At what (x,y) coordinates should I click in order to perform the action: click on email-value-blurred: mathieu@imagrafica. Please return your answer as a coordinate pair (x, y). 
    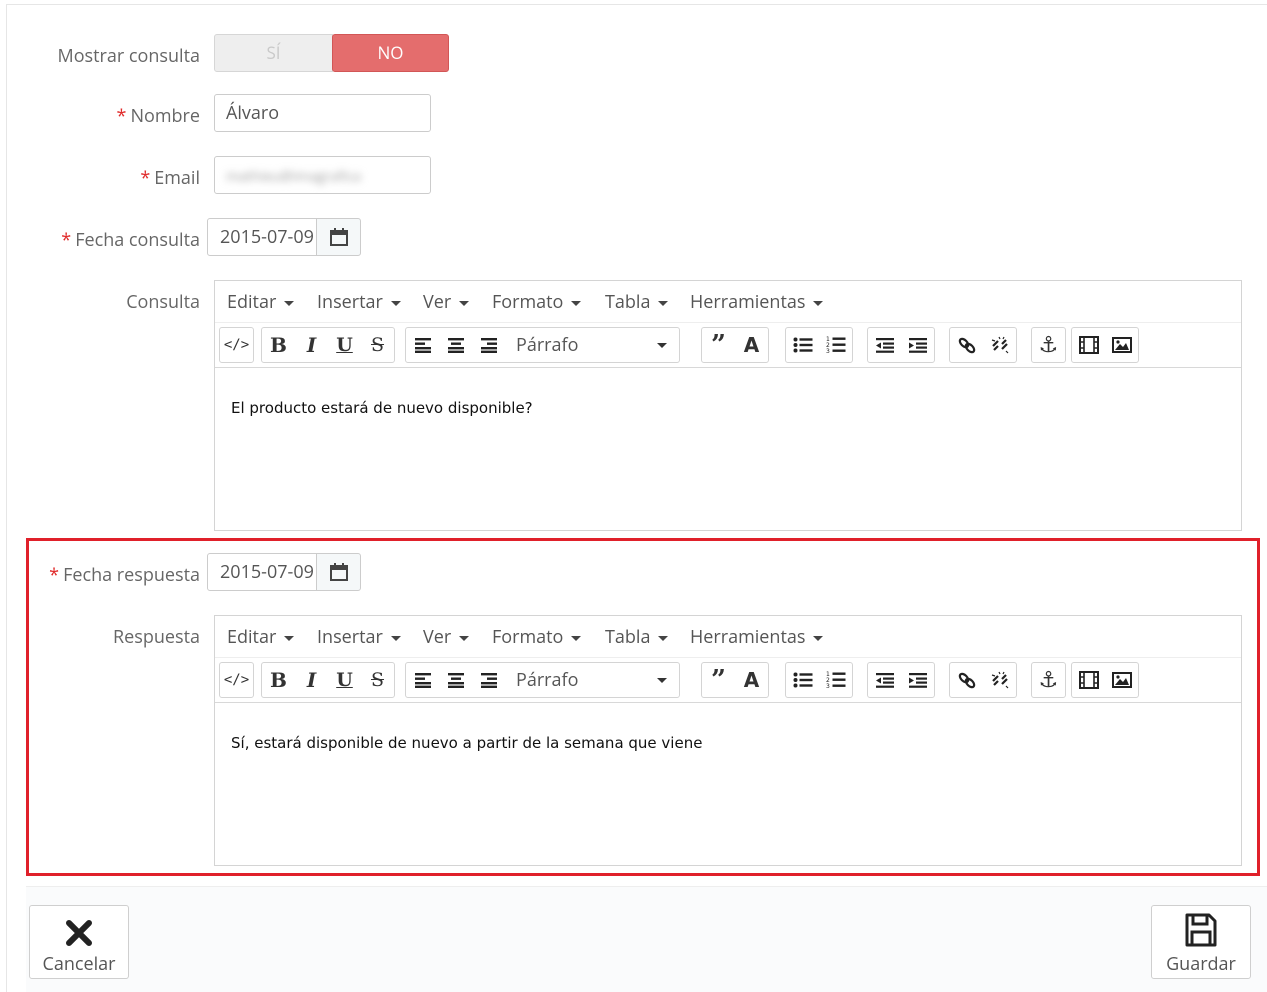
    Looking at the image, I should click on (293, 176).